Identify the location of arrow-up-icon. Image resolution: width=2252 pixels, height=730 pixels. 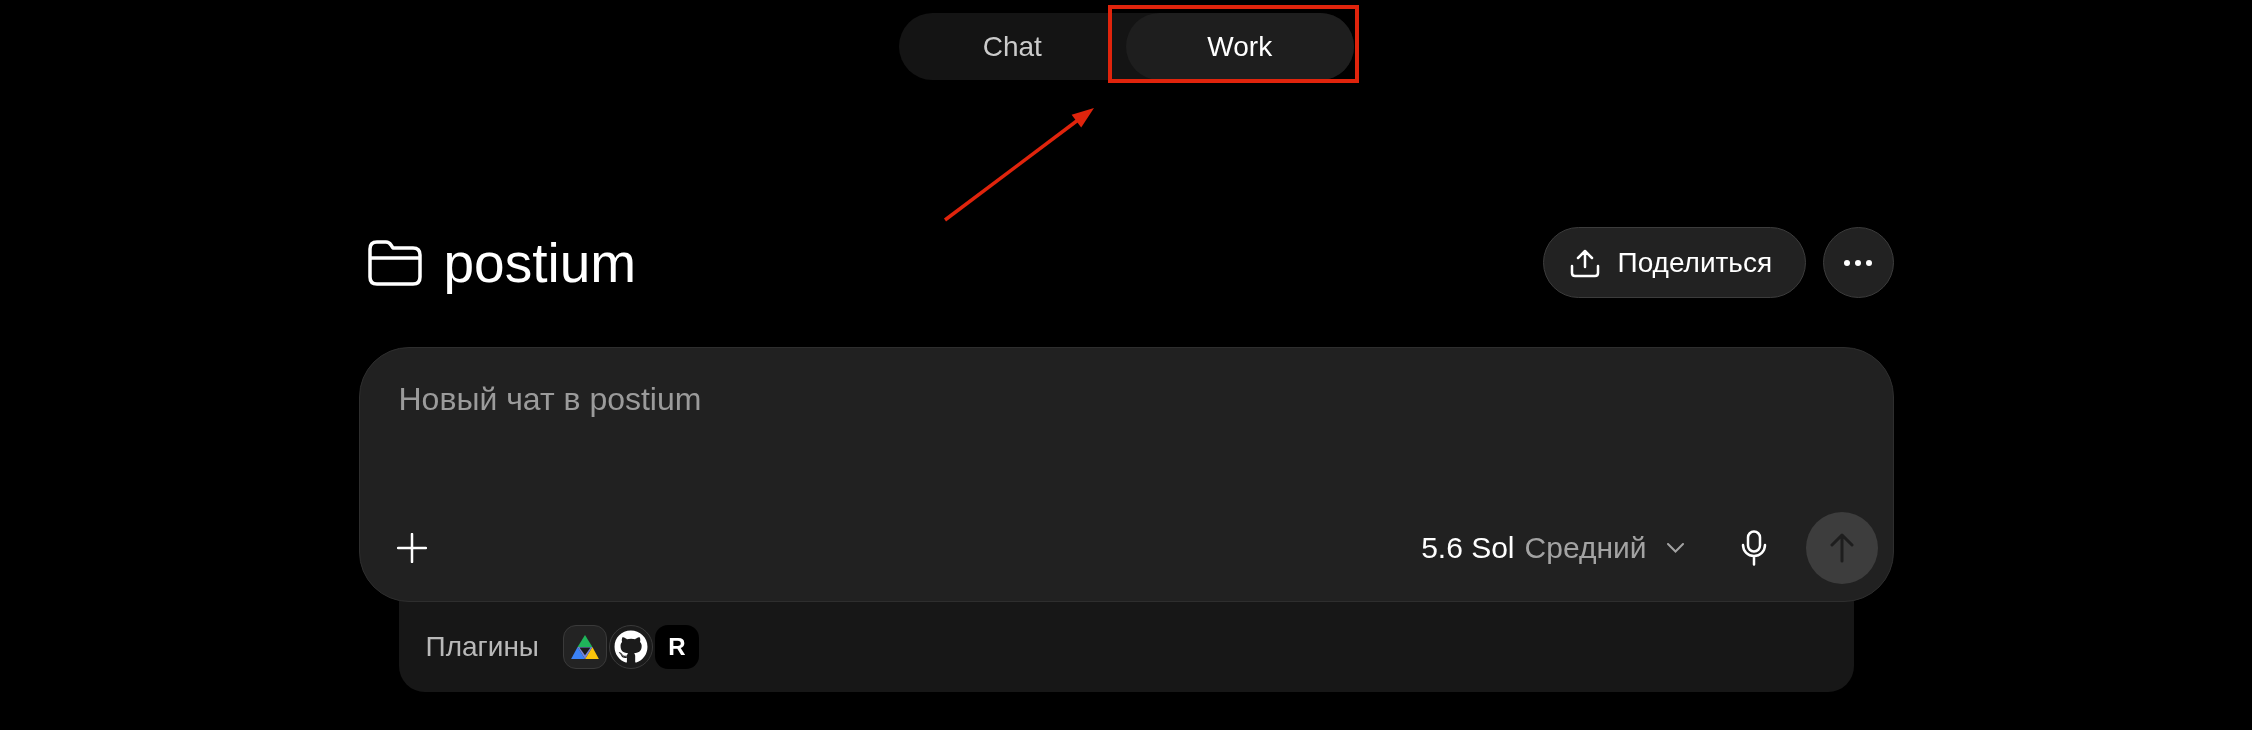
(1841, 548).